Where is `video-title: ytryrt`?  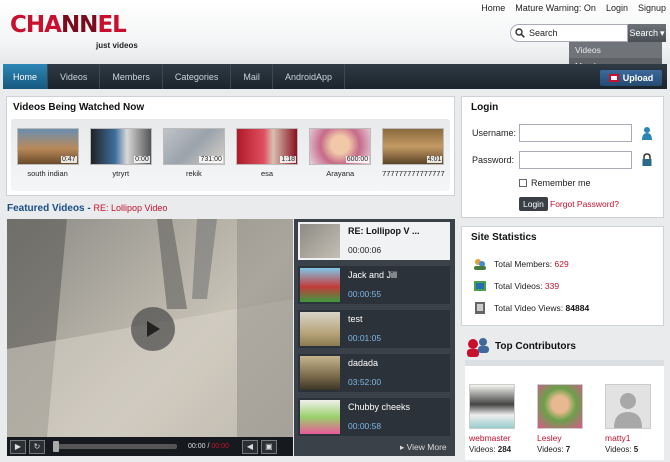 video-title: ytryrt is located at coordinates (120, 173).